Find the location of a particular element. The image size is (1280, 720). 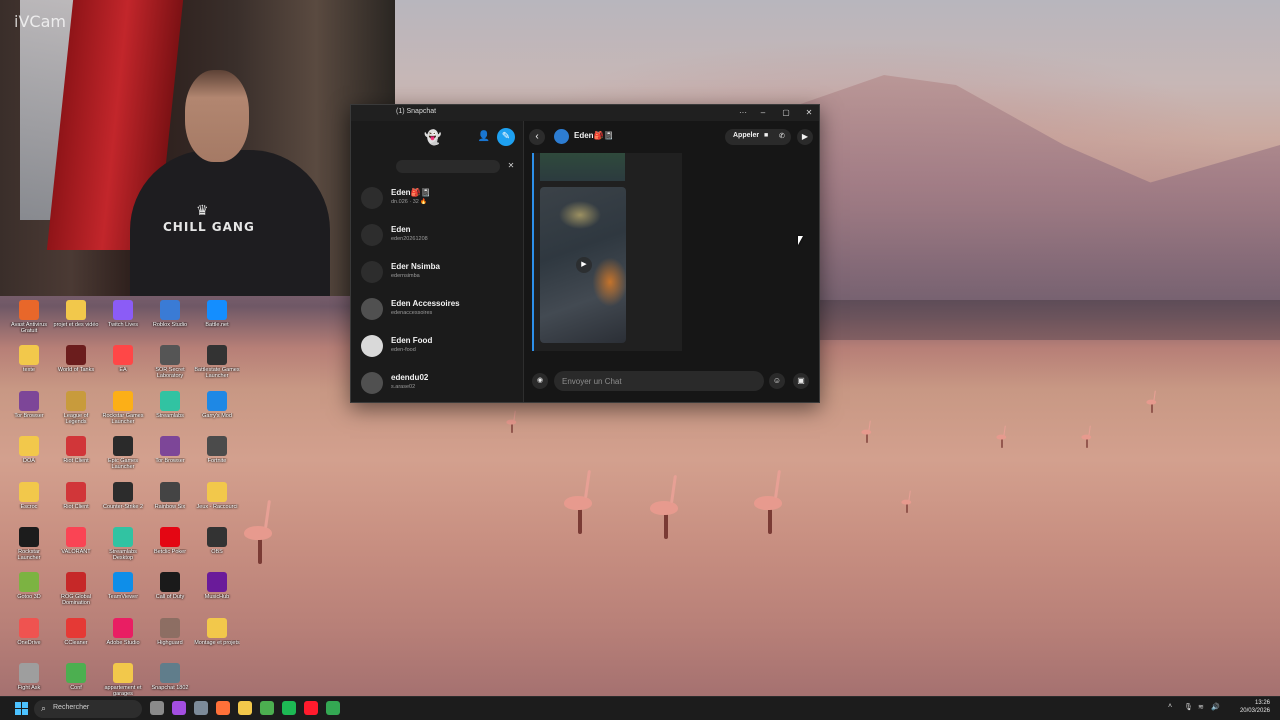

desktop-icon-label: VALORANT is located at coordinates (76, 552).